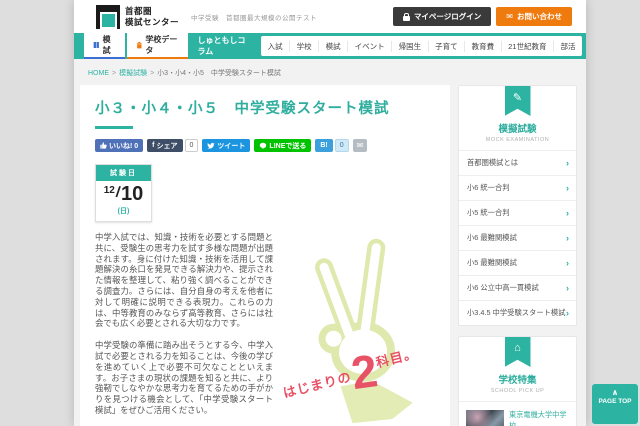 The width and height of the screenshot is (640, 426). Describe the element at coordinates (341, 145) in the screenshot. I see `hatena-count: 0` at that location.